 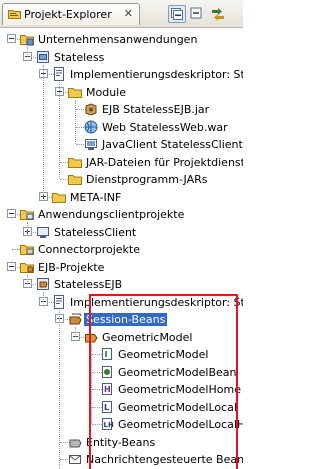 I want to click on tree-item-label: Unternehmensanwendungen, so click(x=118, y=39).